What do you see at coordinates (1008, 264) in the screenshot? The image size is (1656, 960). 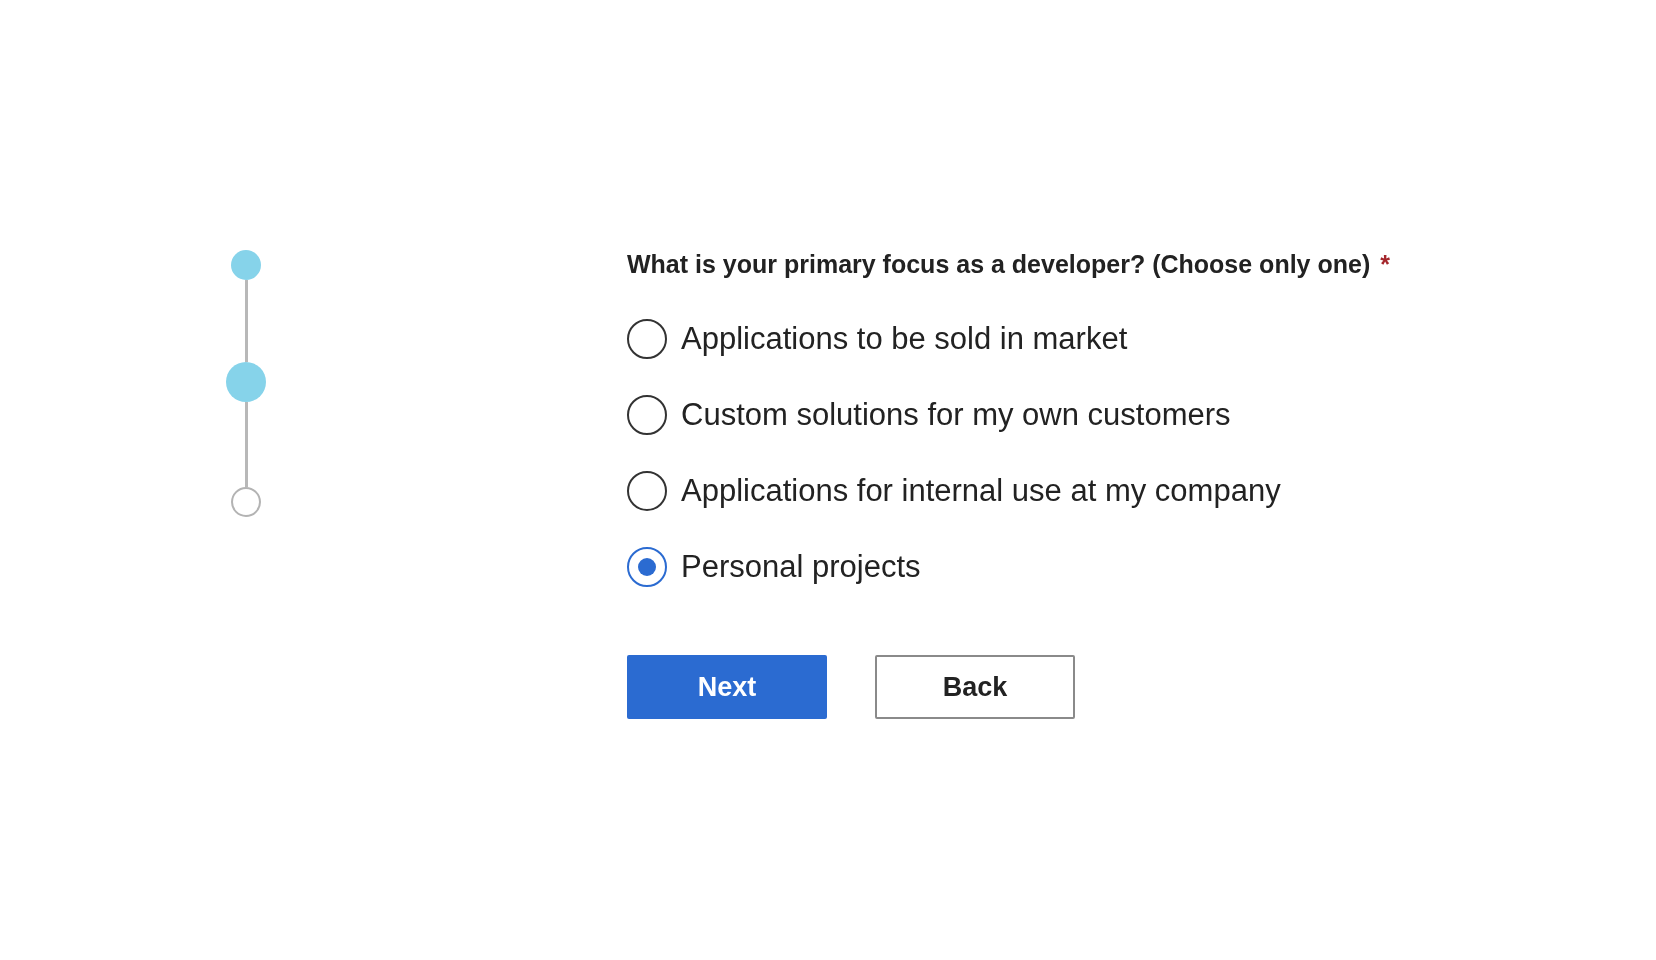 I see `question-text: What is your primary focus as a developer? (Choose only one) *` at bounding box center [1008, 264].